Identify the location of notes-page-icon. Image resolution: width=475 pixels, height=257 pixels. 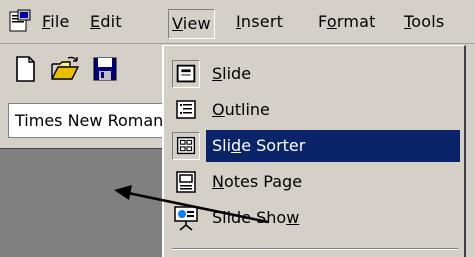
(186, 182).